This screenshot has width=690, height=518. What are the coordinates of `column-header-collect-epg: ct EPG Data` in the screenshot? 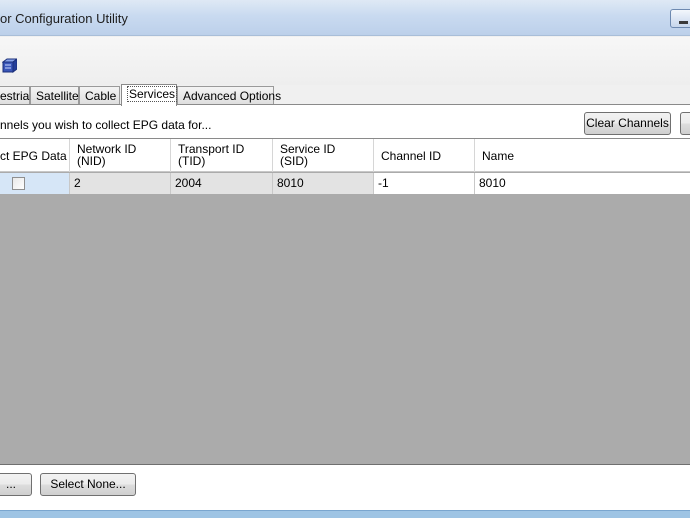 It's located at (35, 155).